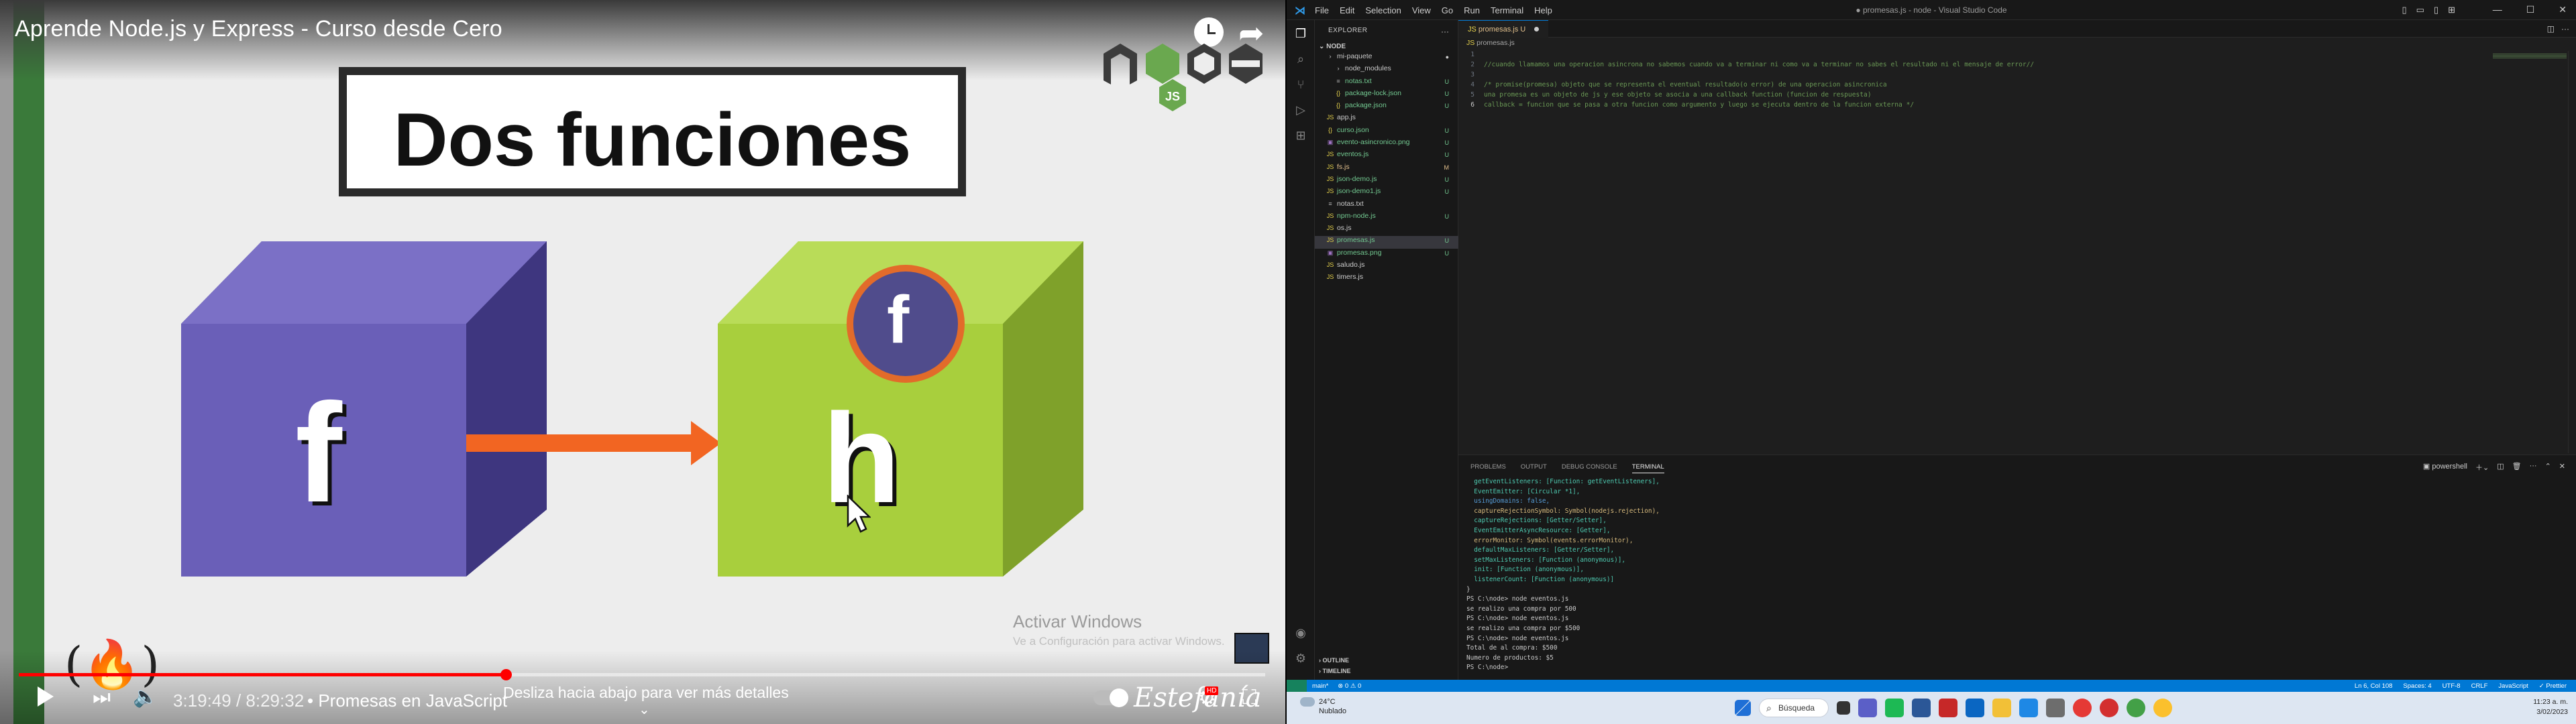 This screenshot has height=724, width=2576. What do you see at coordinates (2548, 467) in the screenshot?
I see `maximize-panel-icon: ⌃` at bounding box center [2548, 467].